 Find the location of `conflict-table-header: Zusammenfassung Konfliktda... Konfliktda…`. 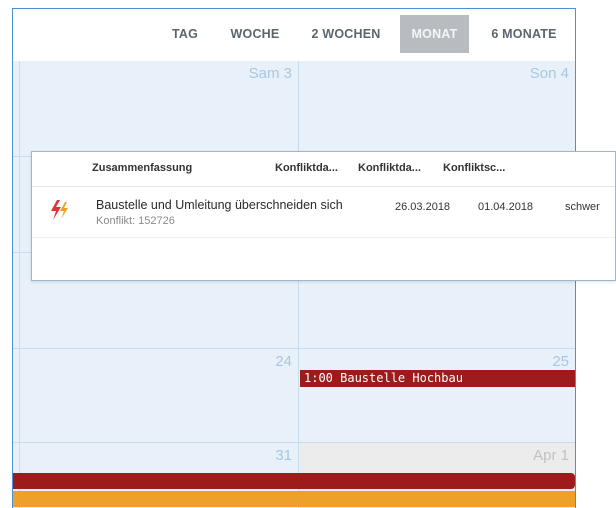

conflict-table-header: Zusammenfassung Konfliktda... Konfliktda… is located at coordinates (323, 169).